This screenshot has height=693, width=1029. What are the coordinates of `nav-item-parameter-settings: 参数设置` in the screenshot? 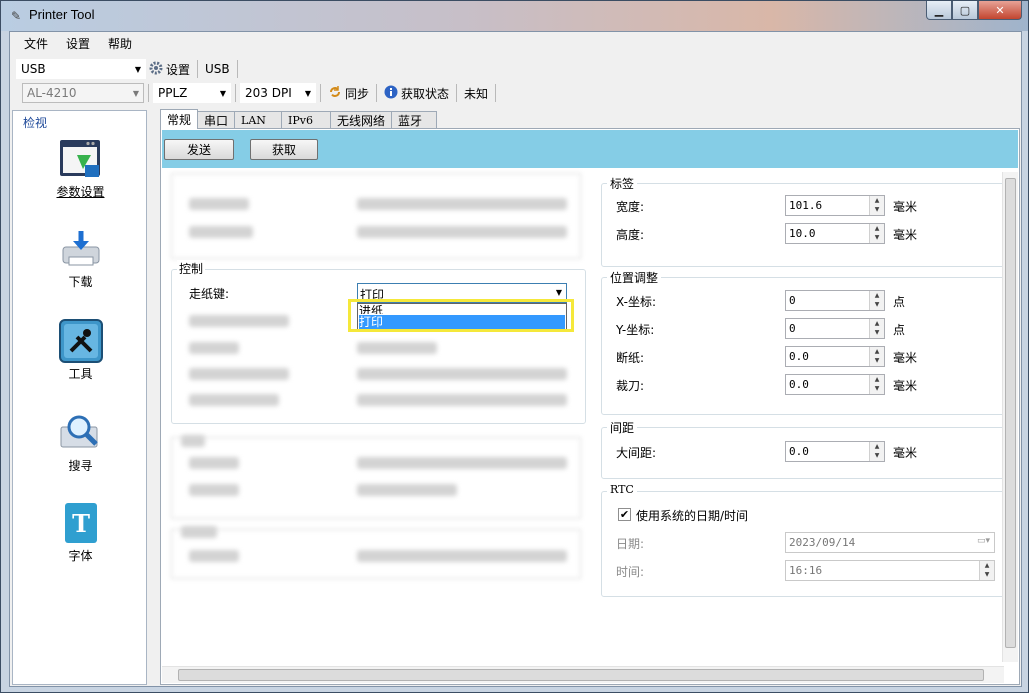 It's located at (80, 168).